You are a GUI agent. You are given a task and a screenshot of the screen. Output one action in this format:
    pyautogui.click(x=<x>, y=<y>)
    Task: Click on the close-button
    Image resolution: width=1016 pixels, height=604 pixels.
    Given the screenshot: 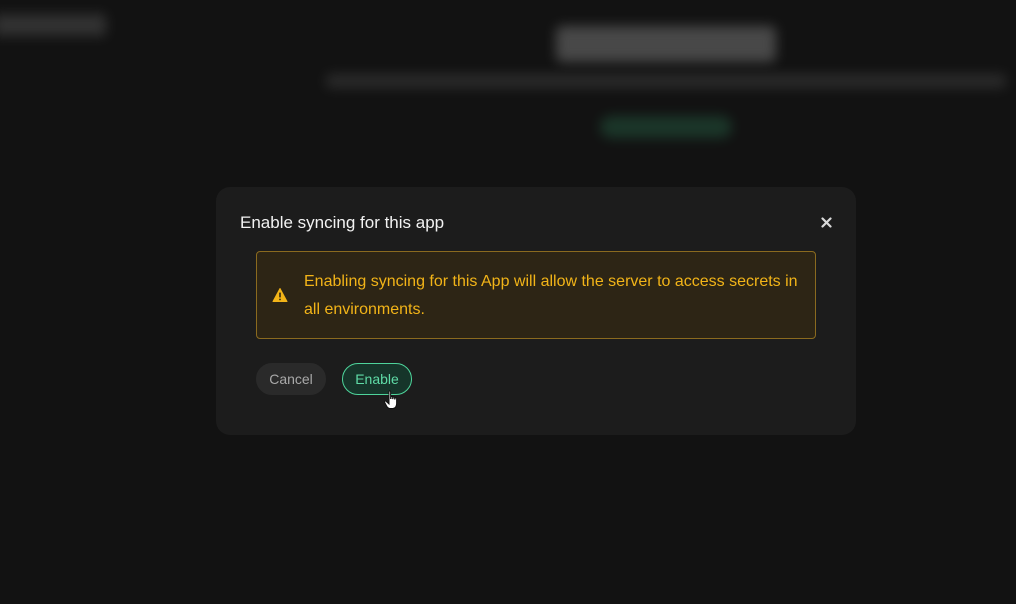 What is the action you would take?
    pyautogui.click(x=826, y=222)
    